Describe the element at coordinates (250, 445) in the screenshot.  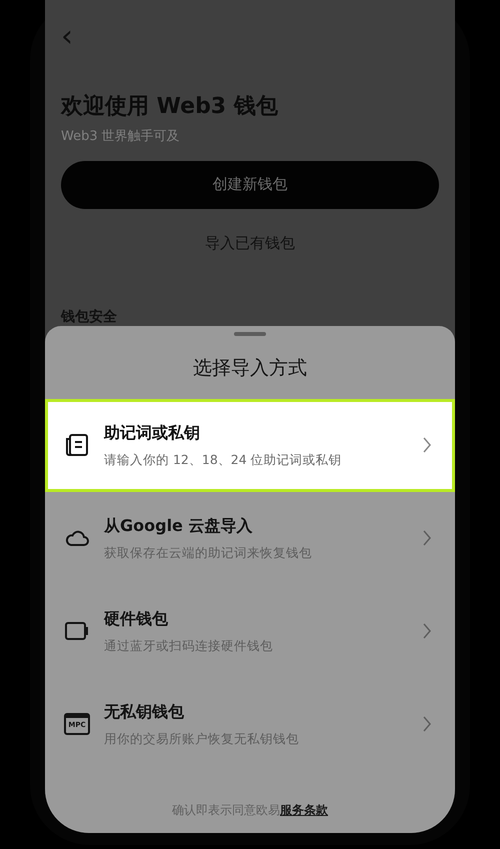
I see `import-option: 助记词或私钥 请输入你的 12、18、24 位助记词或私钥` at that location.